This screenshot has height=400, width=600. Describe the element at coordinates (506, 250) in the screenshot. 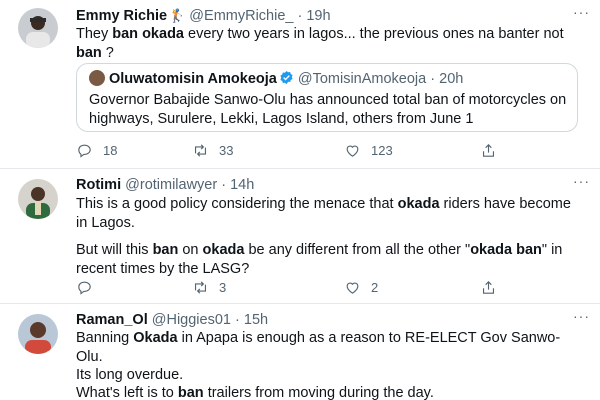

I see `highlighted-keyword: okada ban` at that location.